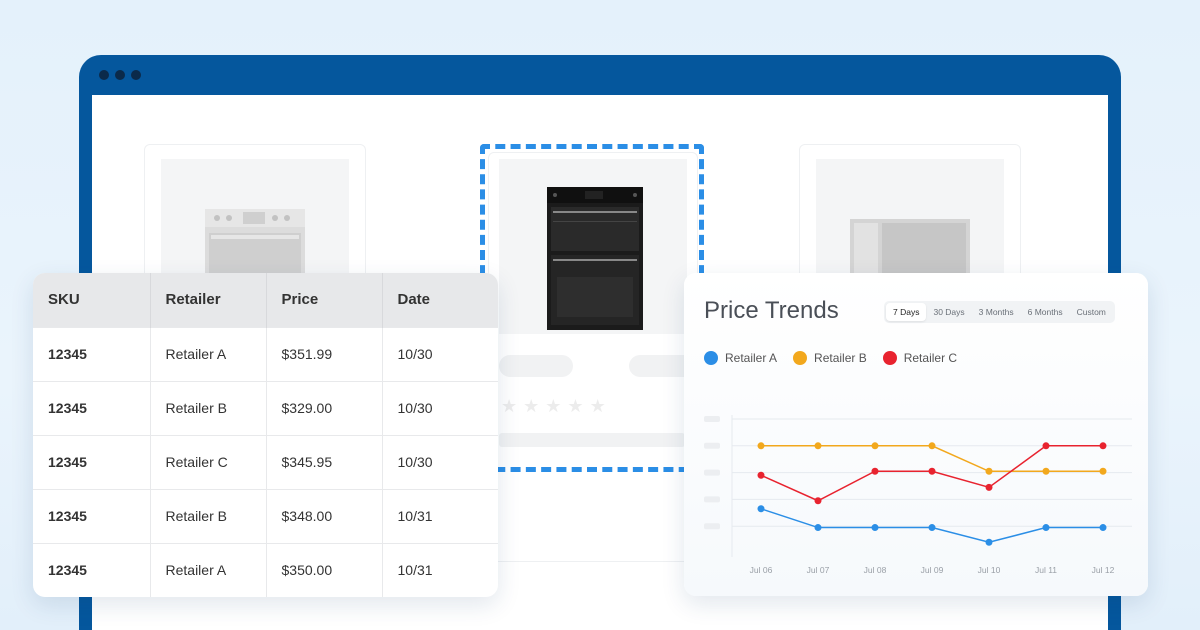 The image size is (1200, 630). What do you see at coordinates (324, 515) in the screenshot?
I see `cell-price: $348.00` at bounding box center [324, 515].